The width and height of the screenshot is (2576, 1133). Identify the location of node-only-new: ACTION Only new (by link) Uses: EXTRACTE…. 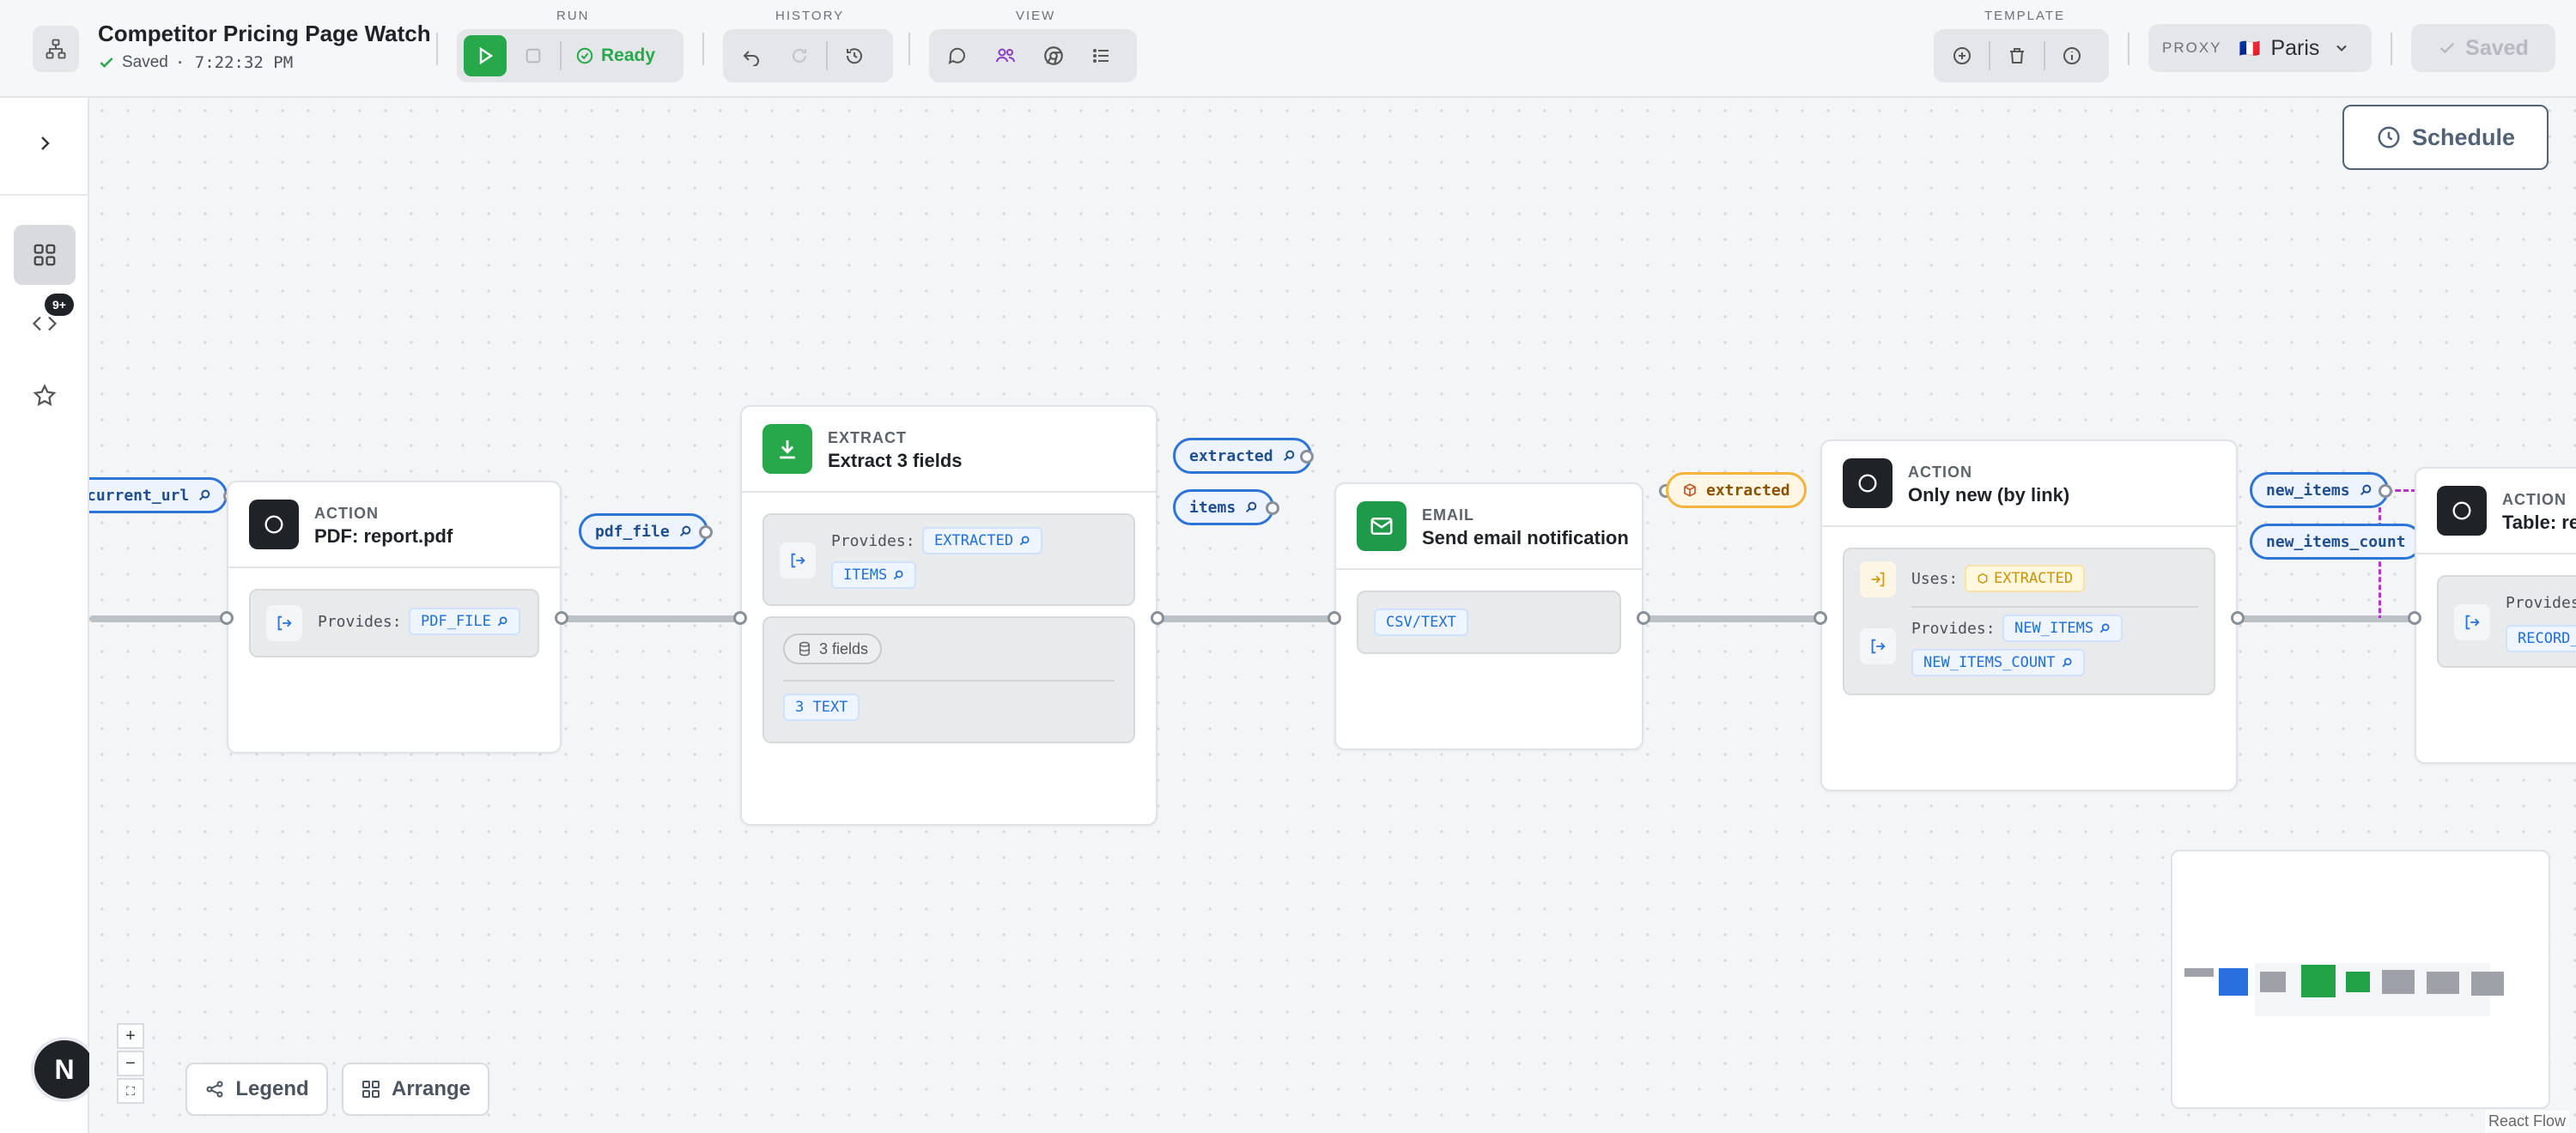
(2029, 615).